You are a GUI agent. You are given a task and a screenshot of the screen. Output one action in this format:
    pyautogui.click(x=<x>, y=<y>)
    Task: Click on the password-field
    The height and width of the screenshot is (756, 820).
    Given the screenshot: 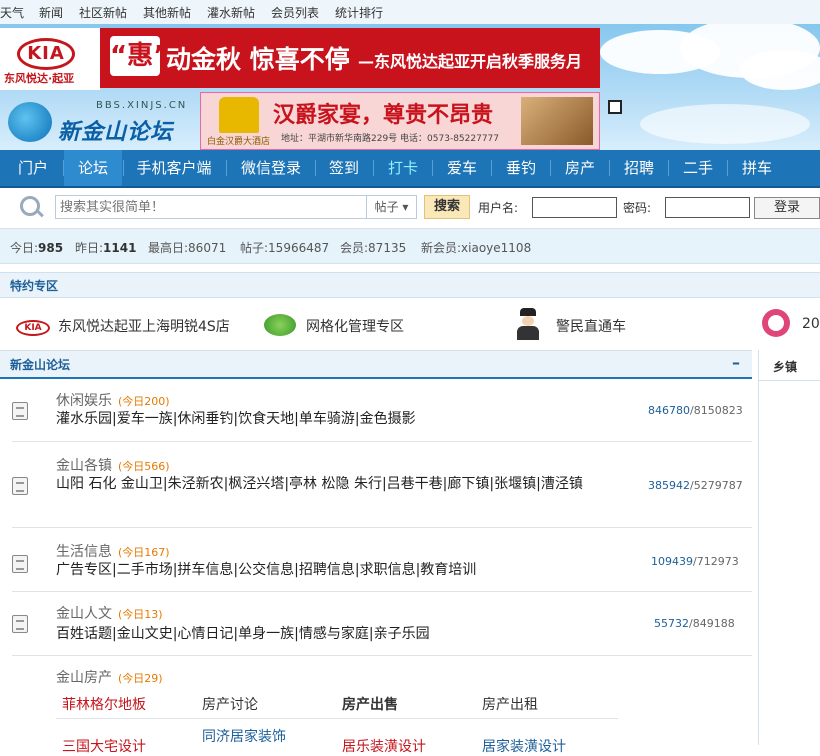 What is the action you would take?
    pyautogui.click(x=707, y=207)
    